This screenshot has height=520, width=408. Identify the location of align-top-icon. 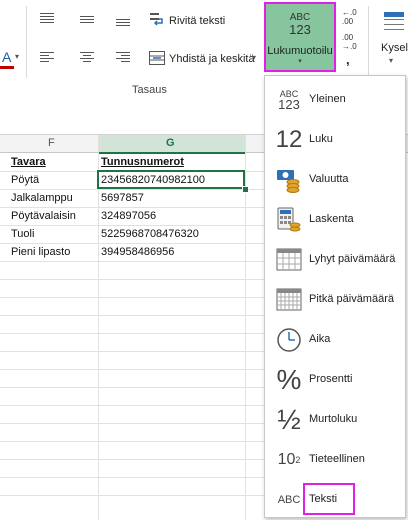
(47, 19).